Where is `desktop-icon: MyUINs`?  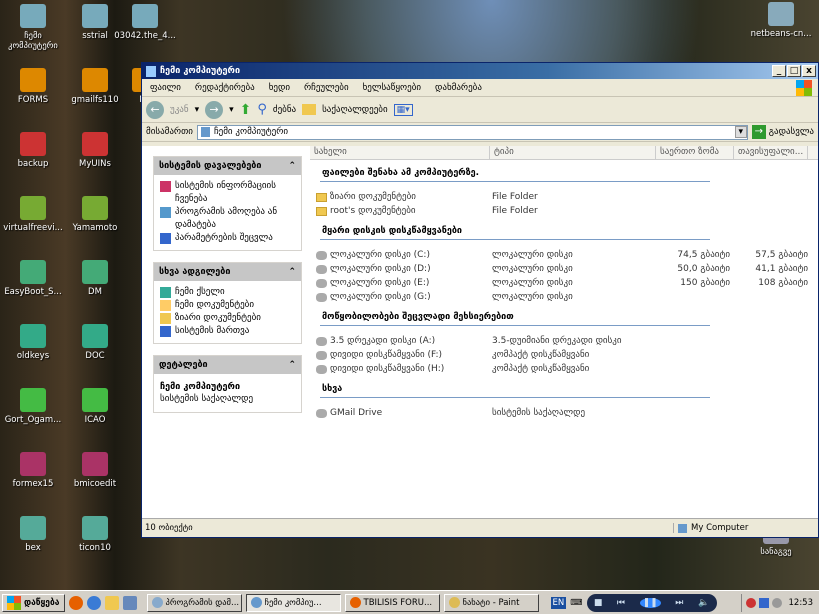
desktop-icon: MyUINs is located at coordinates (95, 150).